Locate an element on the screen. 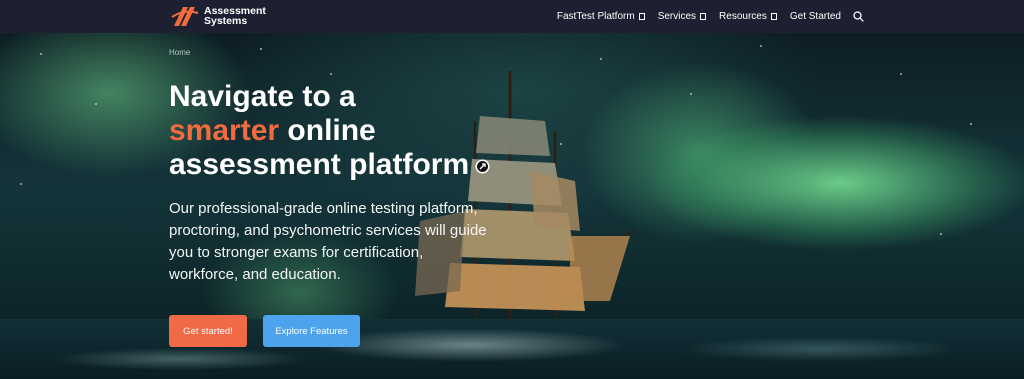 The height and width of the screenshot is (379, 1024). explore-features-button: Explore Features is located at coordinates (311, 331).